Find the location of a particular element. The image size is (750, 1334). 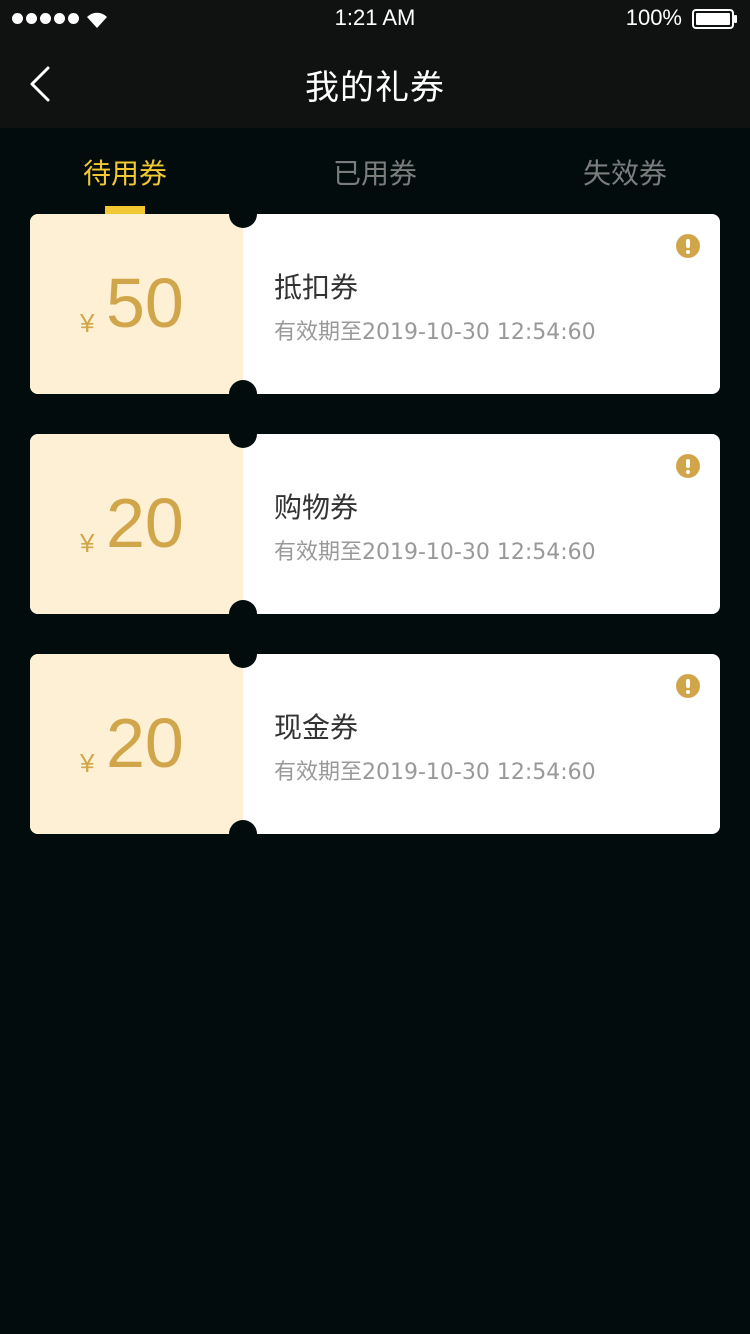

coupon-name: 购物券 is located at coordinates (316, 507).